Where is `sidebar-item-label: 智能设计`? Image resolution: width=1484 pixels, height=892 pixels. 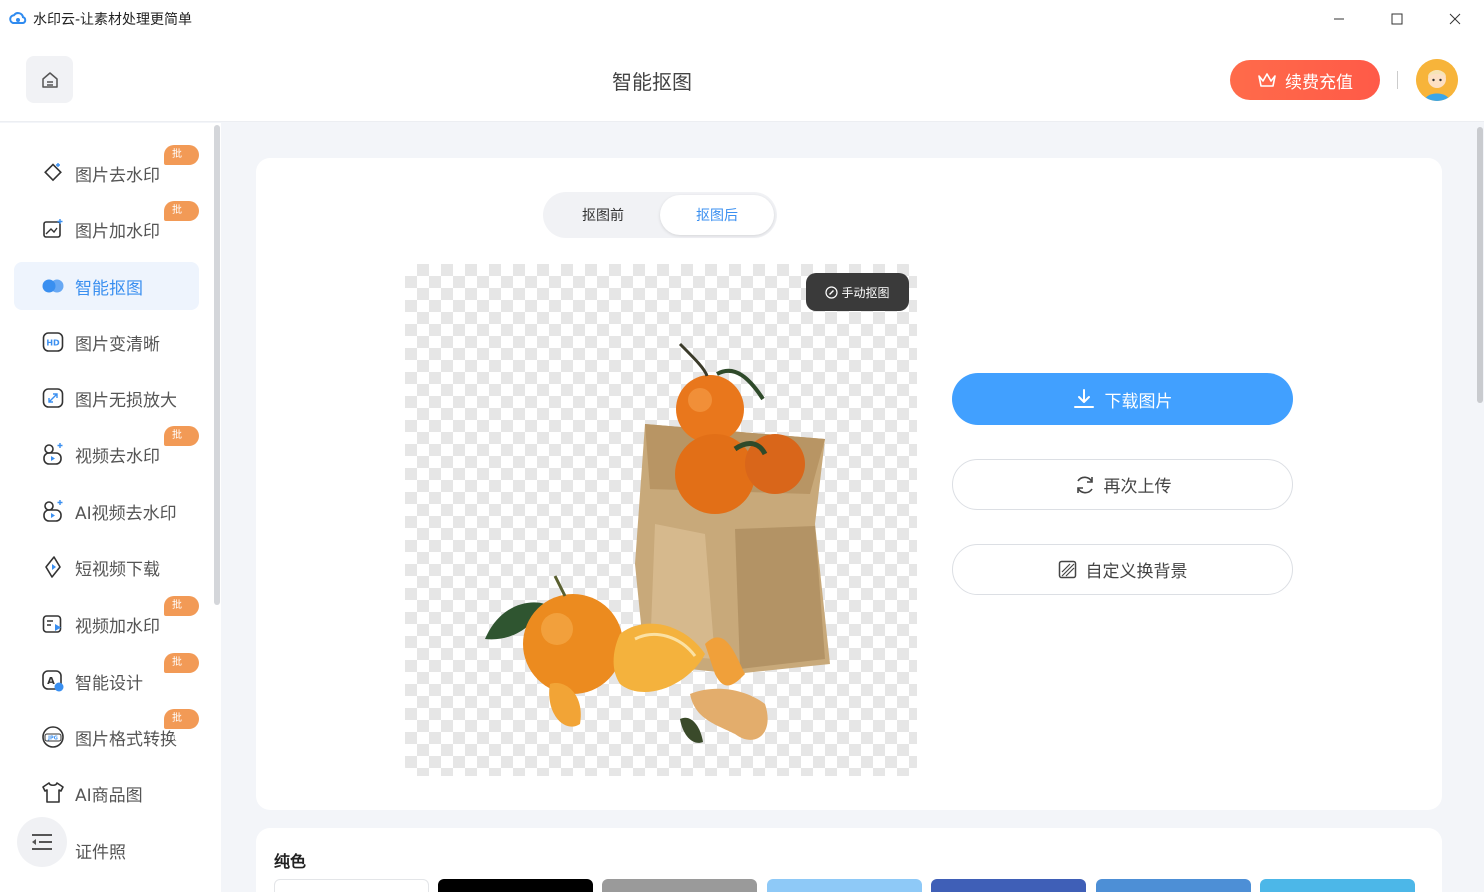 sidebar-item-label: 智能设计 is located at coordinates (109, 683).